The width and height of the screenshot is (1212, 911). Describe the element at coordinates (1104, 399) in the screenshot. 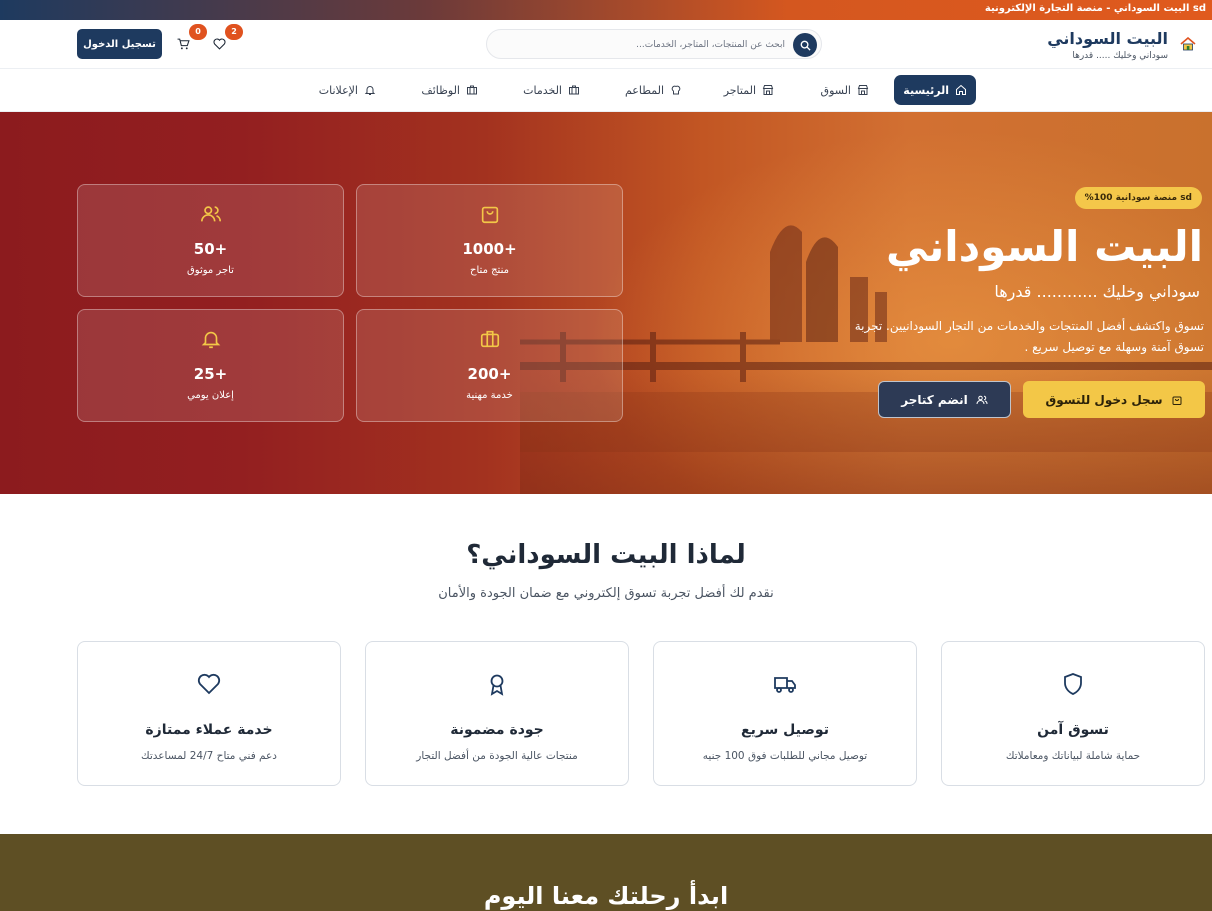

I see `shop-login-label: سجل دخول للتسوق` at that location.